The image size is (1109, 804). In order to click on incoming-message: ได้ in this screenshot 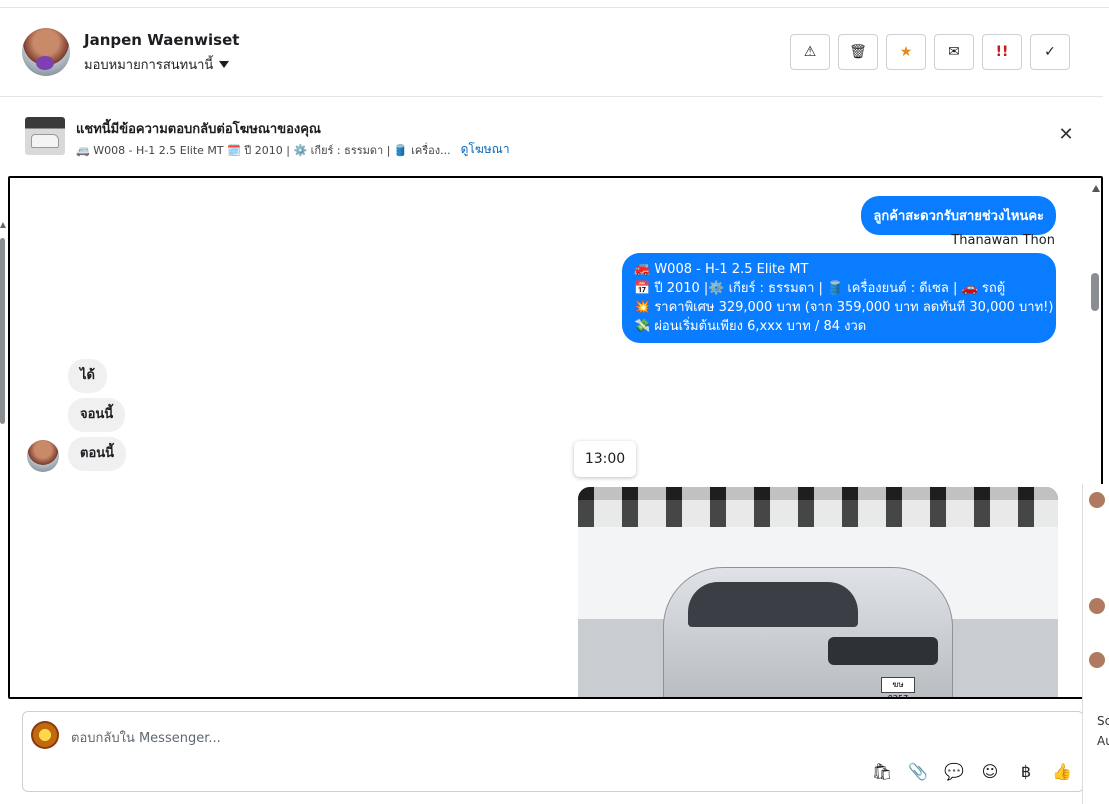, I will do `click(87, 376)`.